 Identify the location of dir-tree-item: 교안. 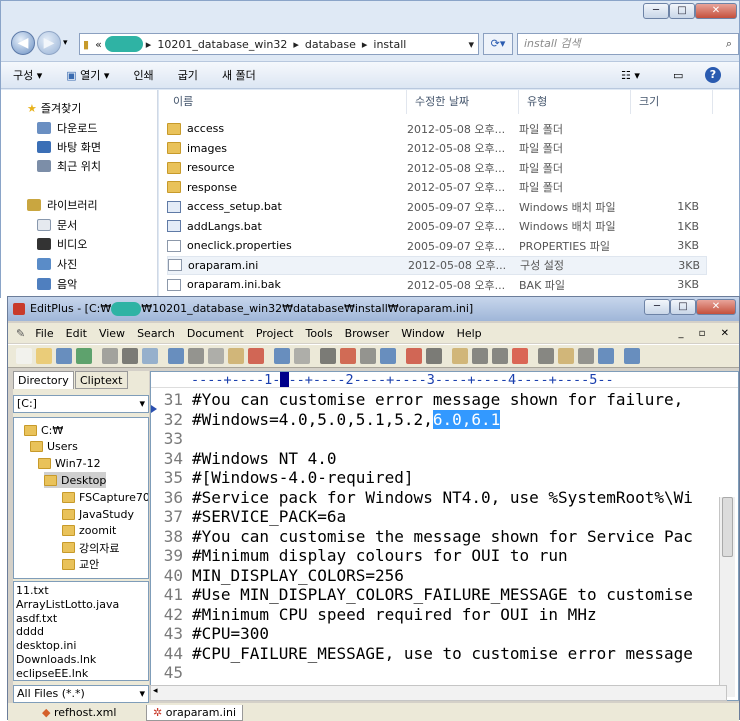
(80, 564).